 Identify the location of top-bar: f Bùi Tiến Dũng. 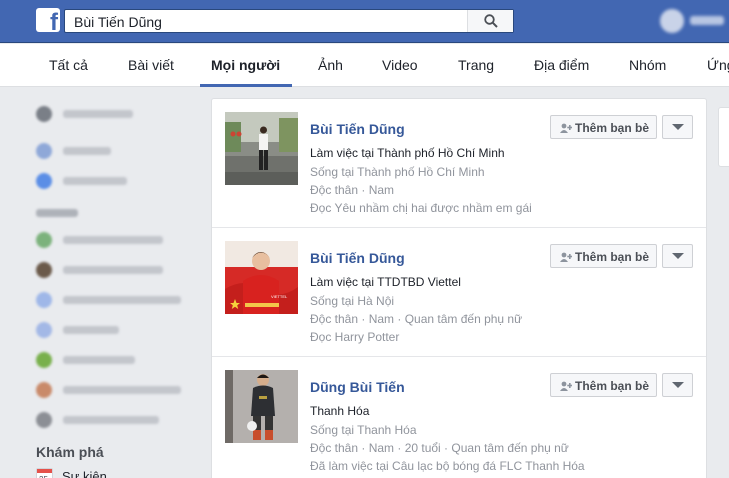
(364, 21).